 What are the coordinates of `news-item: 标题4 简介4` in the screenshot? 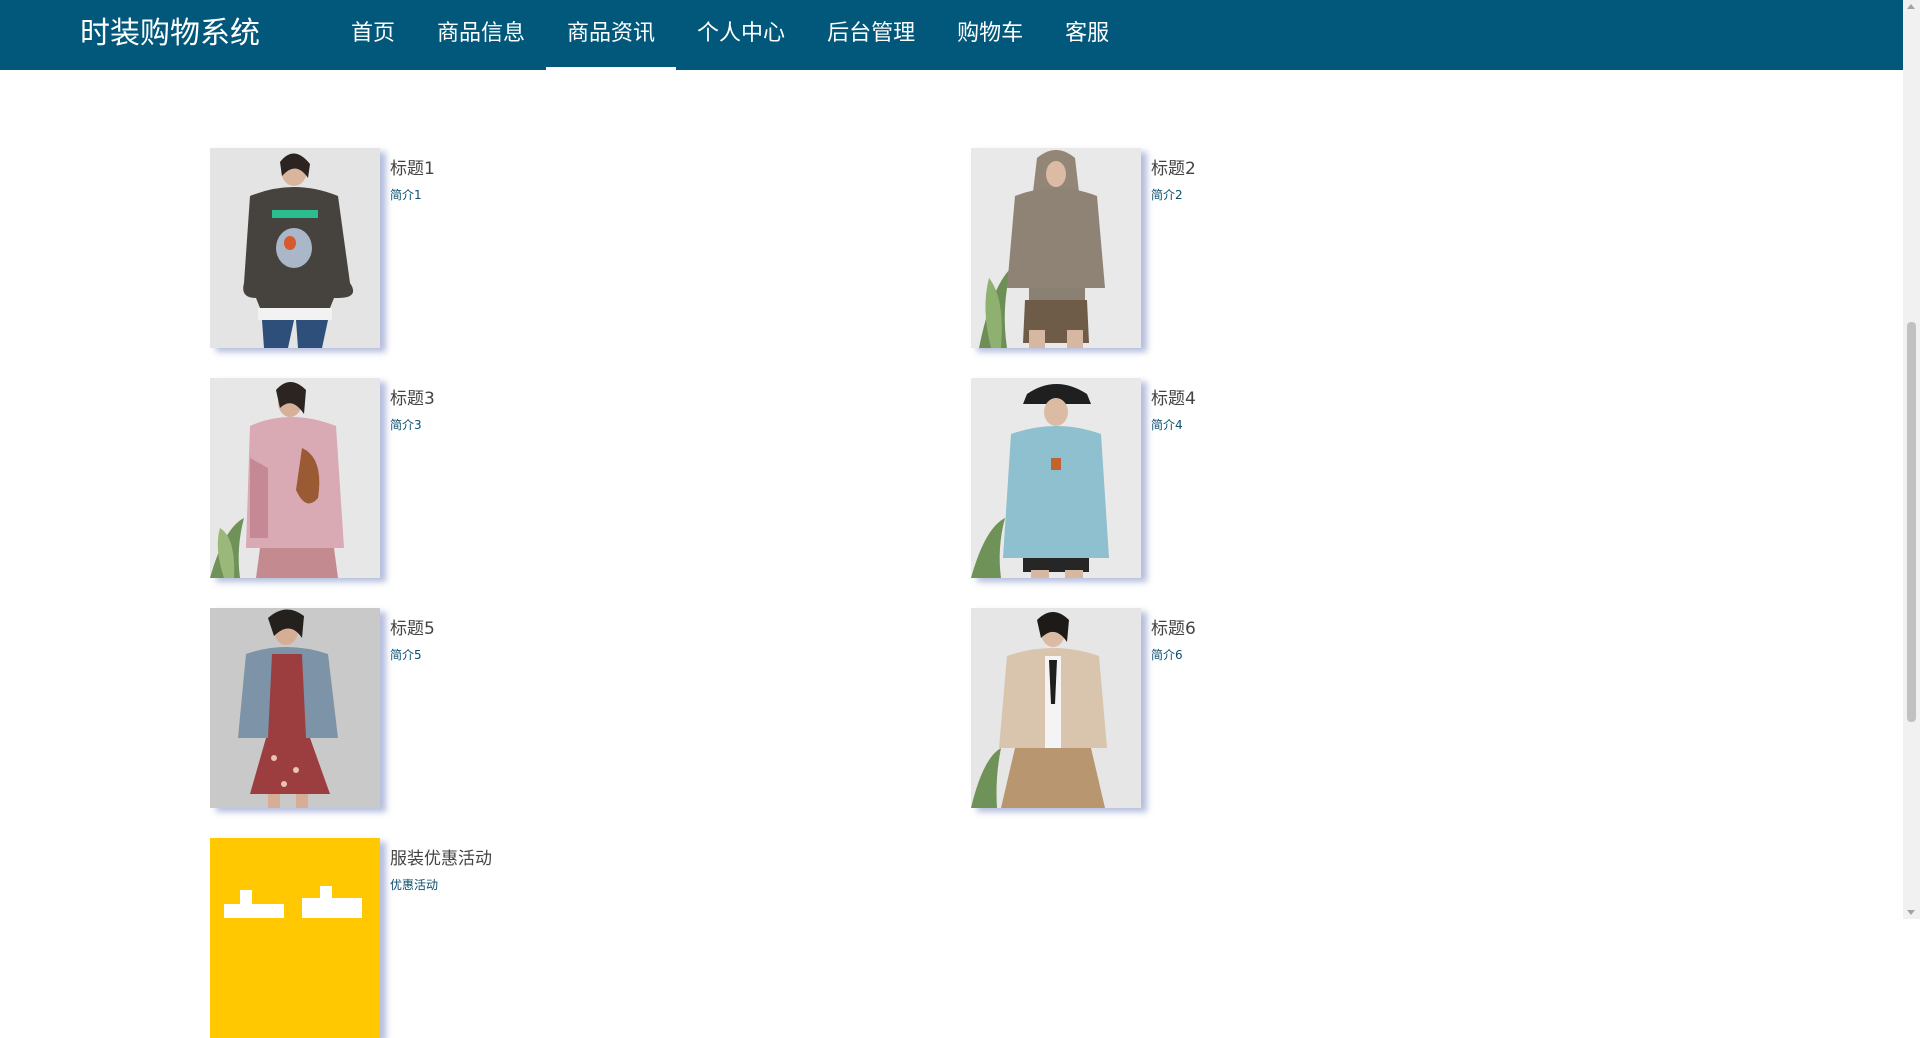 It's located at (1321, 478).